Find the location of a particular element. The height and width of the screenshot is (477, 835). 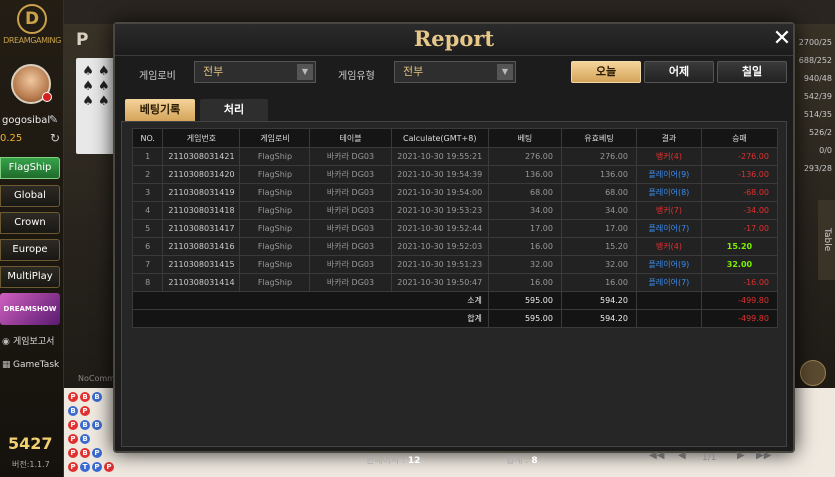

cell-no: 2 is located at coordinates (147, 174).